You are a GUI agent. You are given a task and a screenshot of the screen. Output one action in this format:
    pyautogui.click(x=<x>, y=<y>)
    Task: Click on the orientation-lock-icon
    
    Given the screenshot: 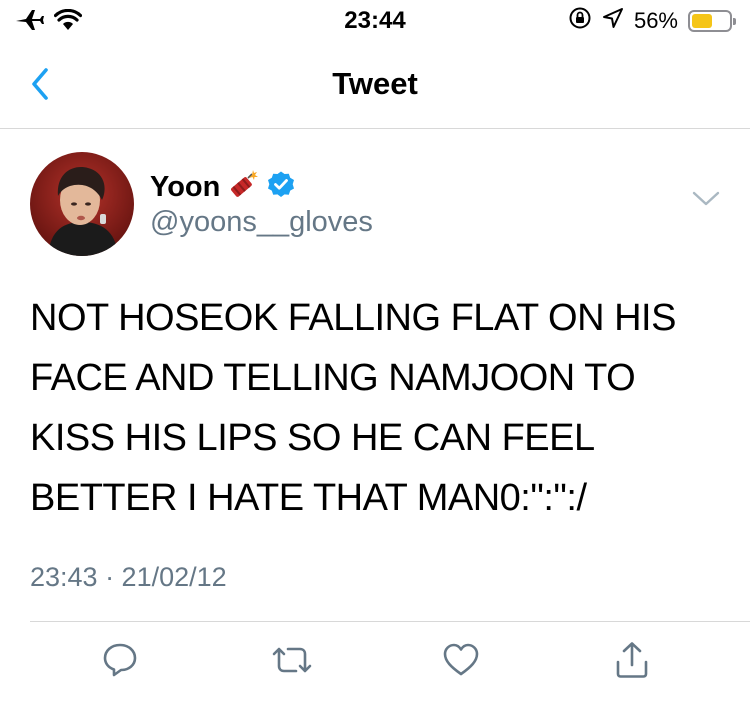 What is the action you would take?
    pyautogui.click(x=580, y=20)
    